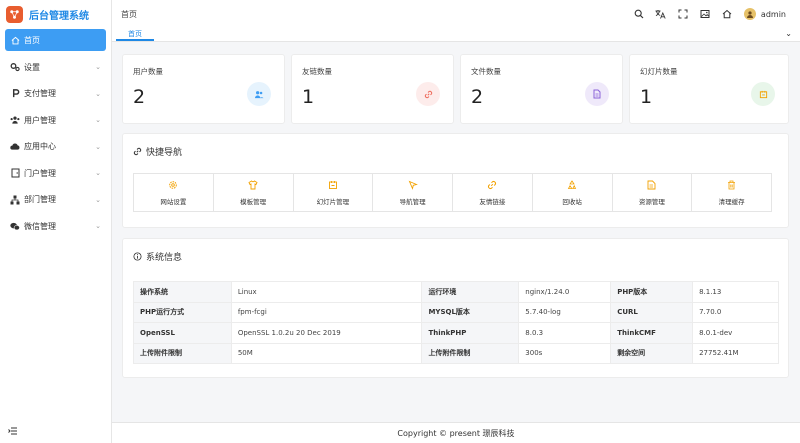 Image resolution: width=800 pixels, height=443 pixels. What do you see at coordinates (15, 226) in the screenshot?
I see `wechat-icon` at bounding box center [15, 226].